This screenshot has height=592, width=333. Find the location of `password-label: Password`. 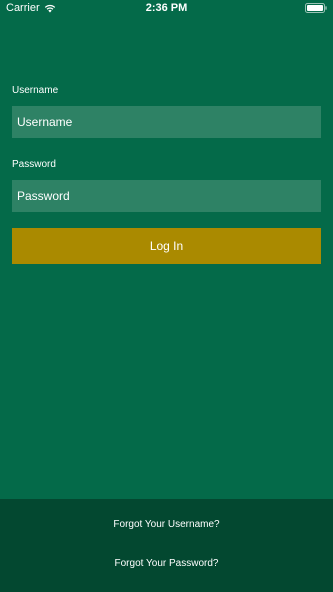

password-label: Password is located at coordinates (34, 164).